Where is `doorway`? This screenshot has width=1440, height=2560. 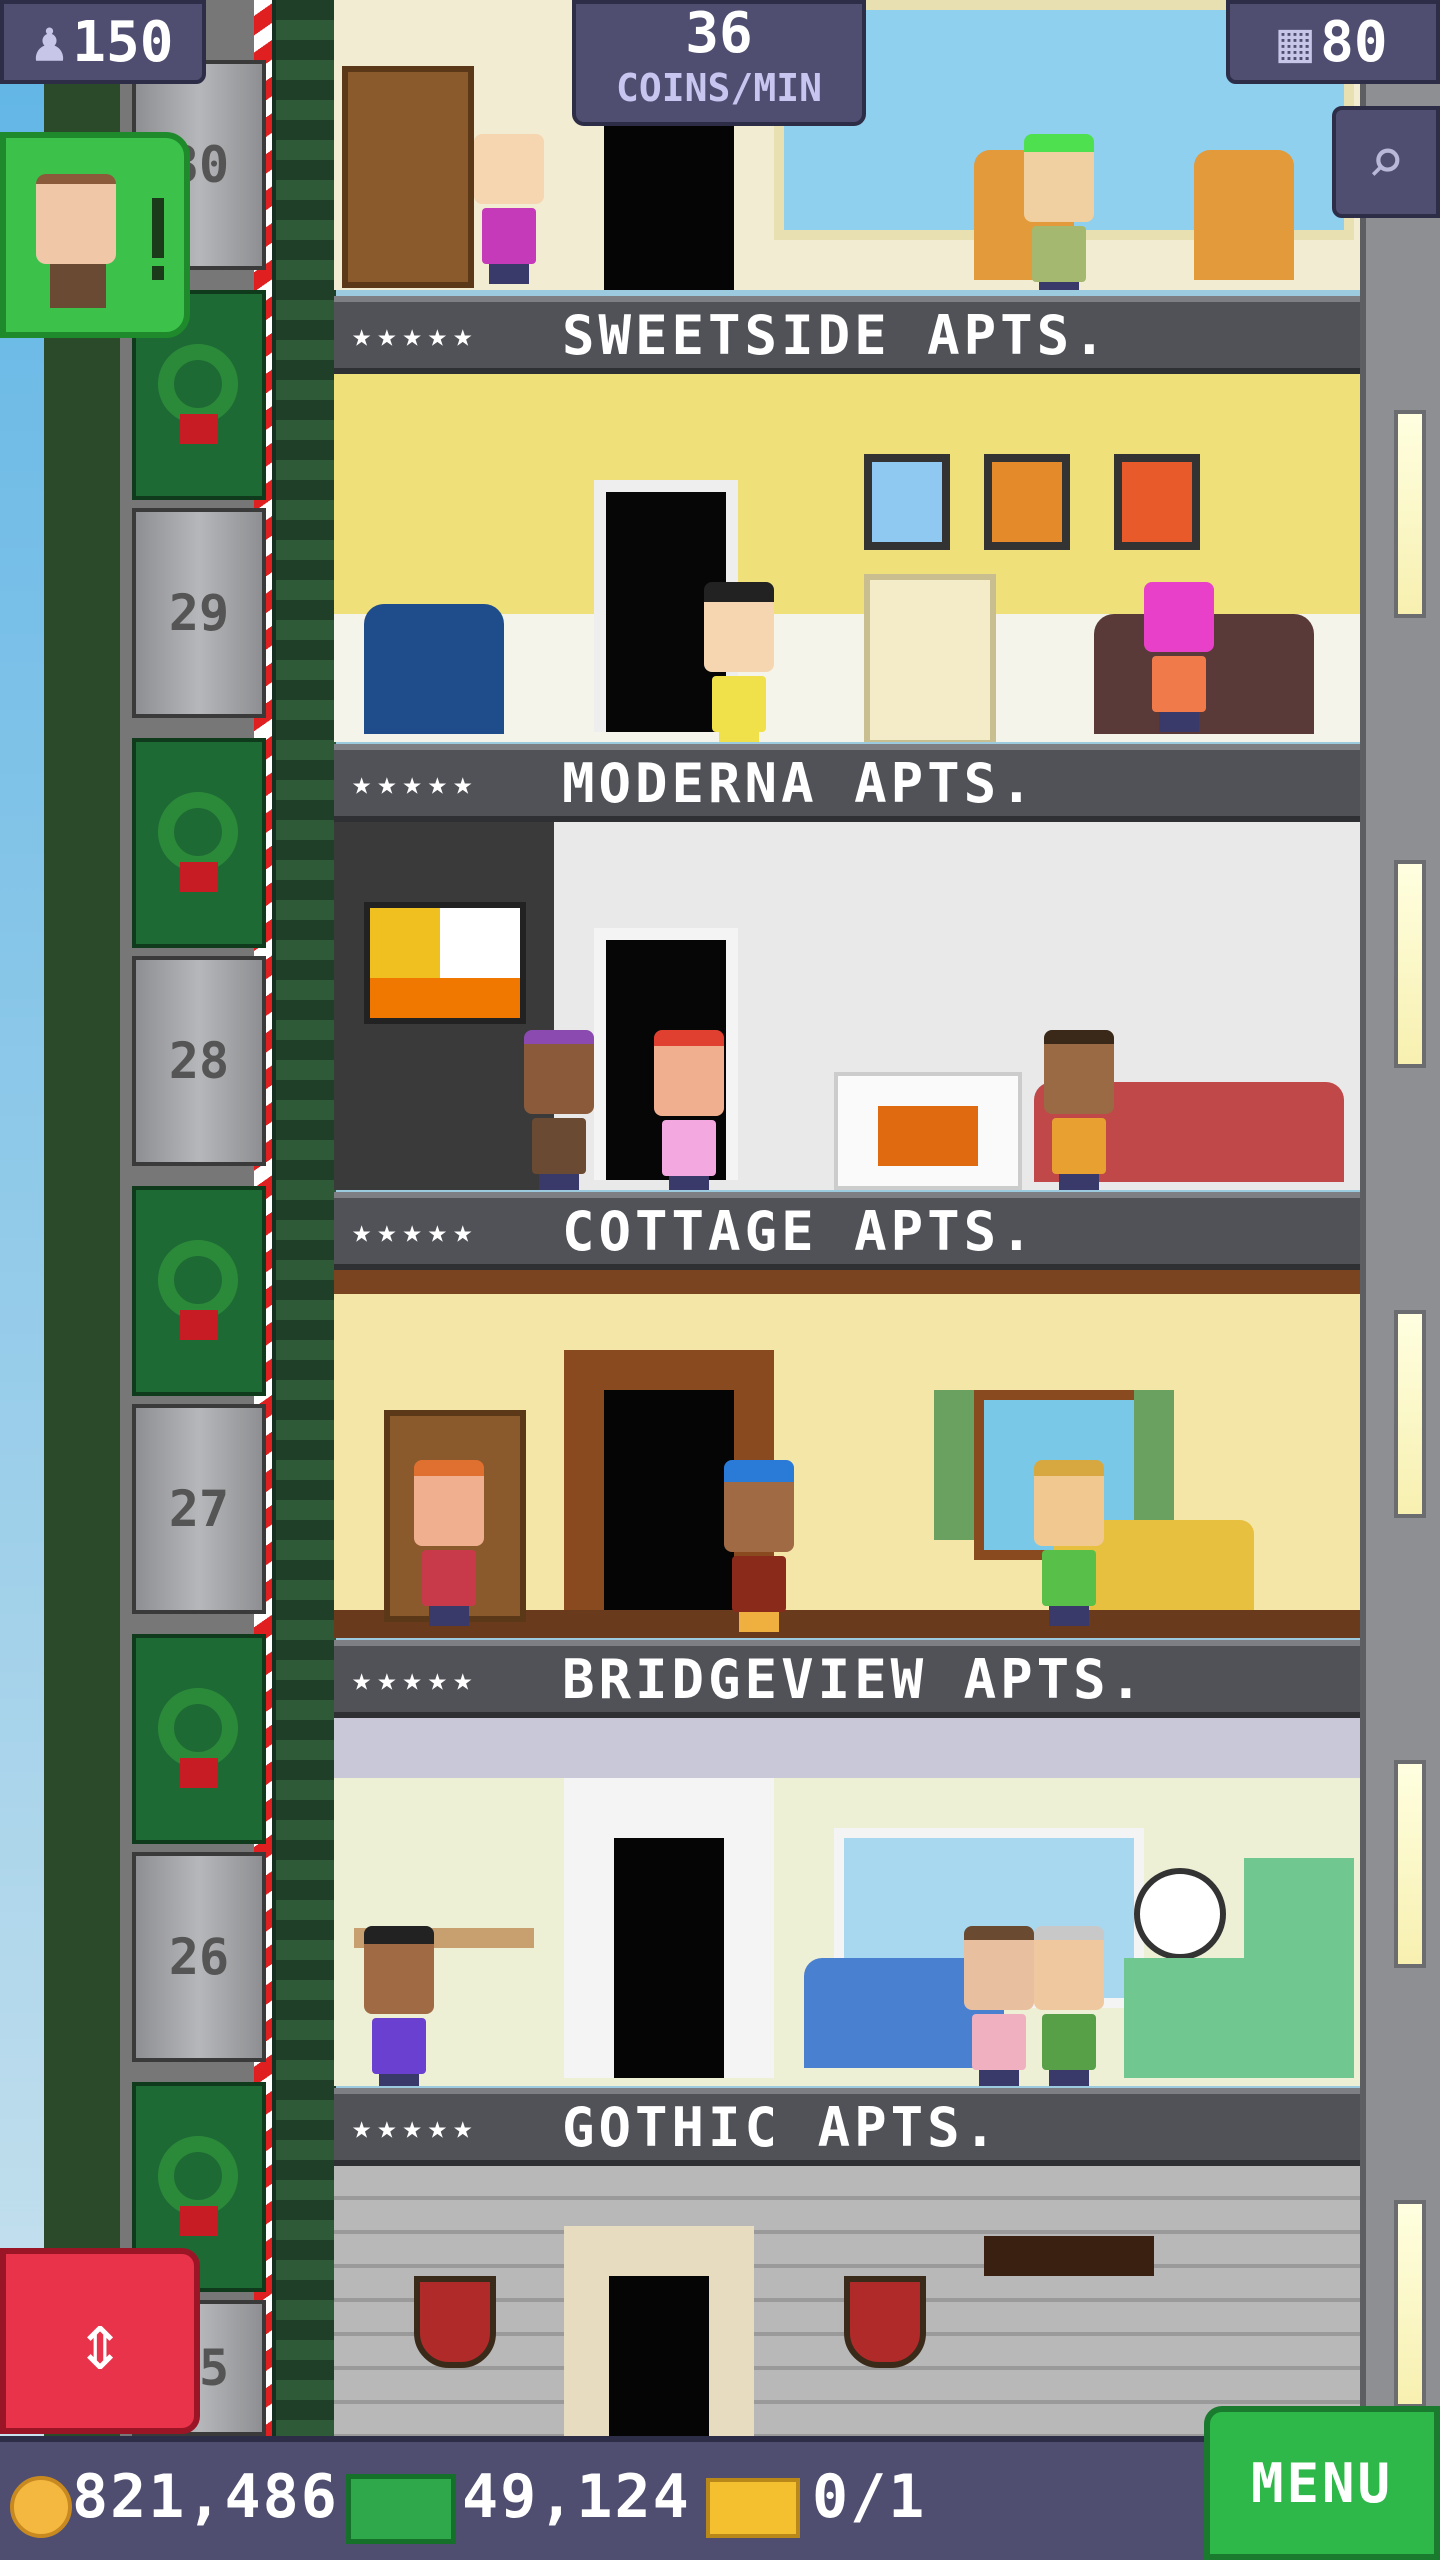
doorway is located at coordinates (669, 200).